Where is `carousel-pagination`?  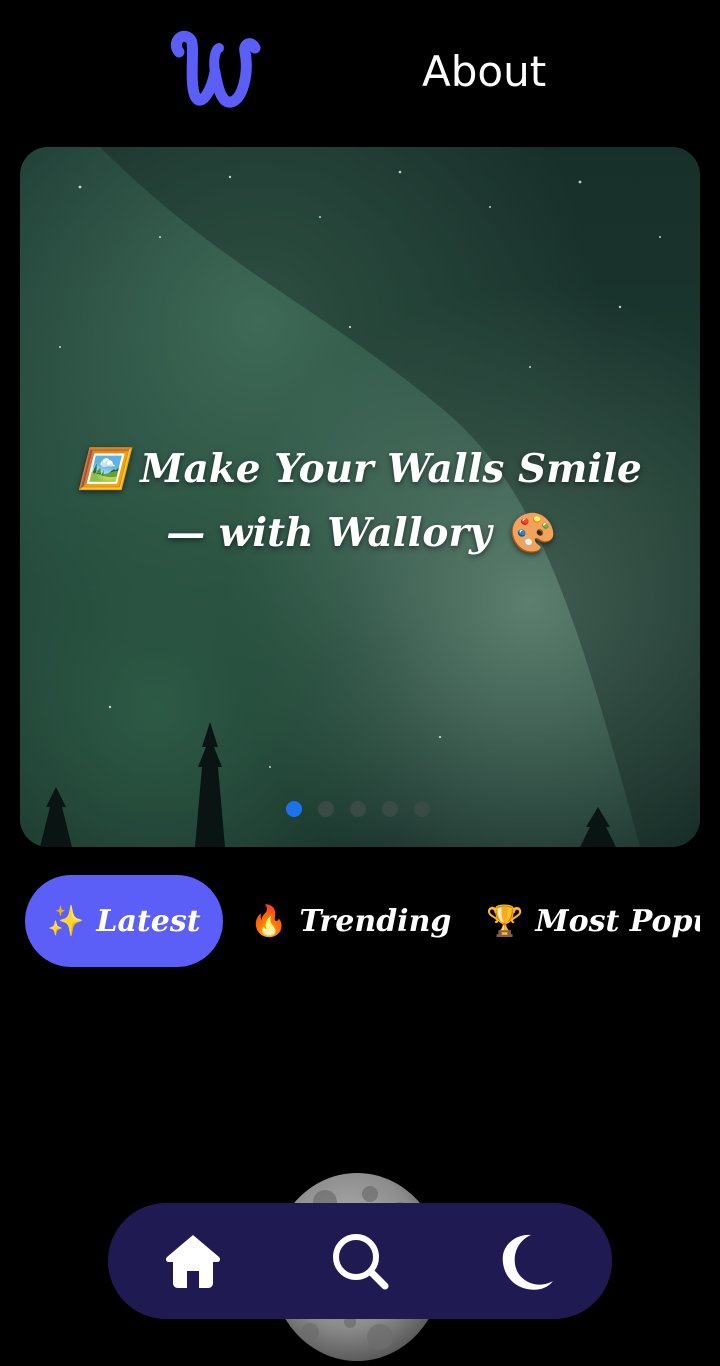 carousel-pagination is located at coordinates (358, 809).